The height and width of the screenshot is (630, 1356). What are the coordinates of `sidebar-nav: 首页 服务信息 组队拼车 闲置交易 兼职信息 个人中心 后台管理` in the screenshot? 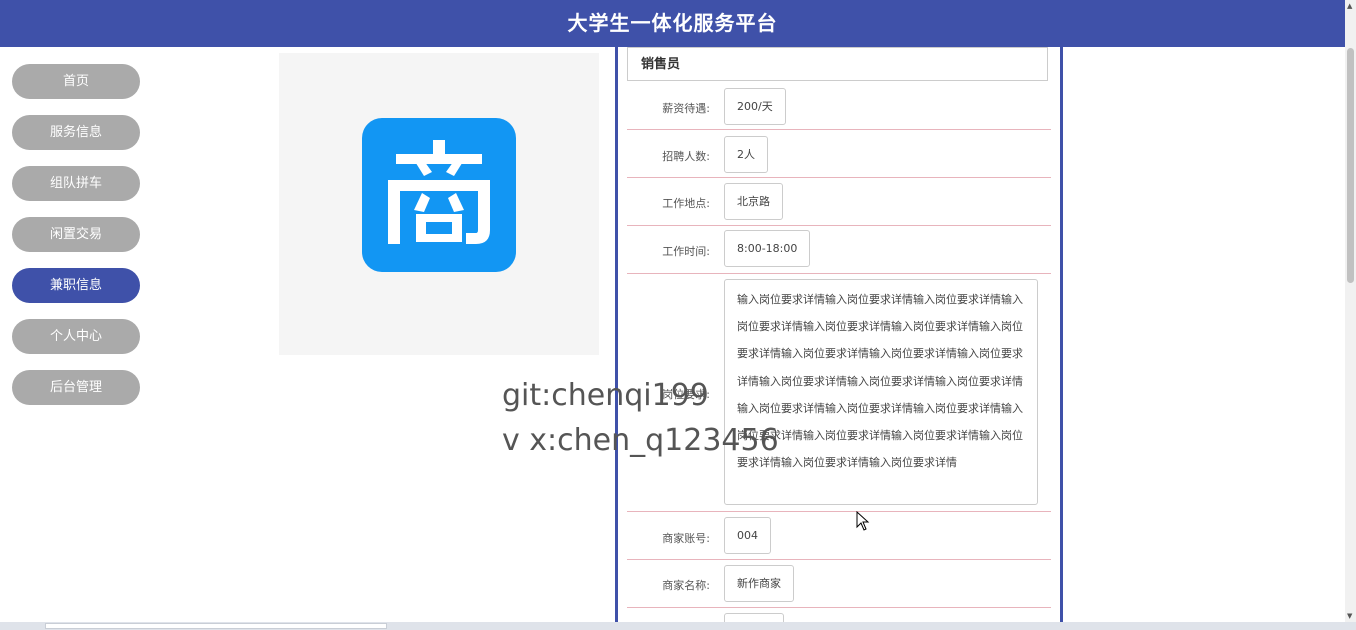 It's located at (76, 242).